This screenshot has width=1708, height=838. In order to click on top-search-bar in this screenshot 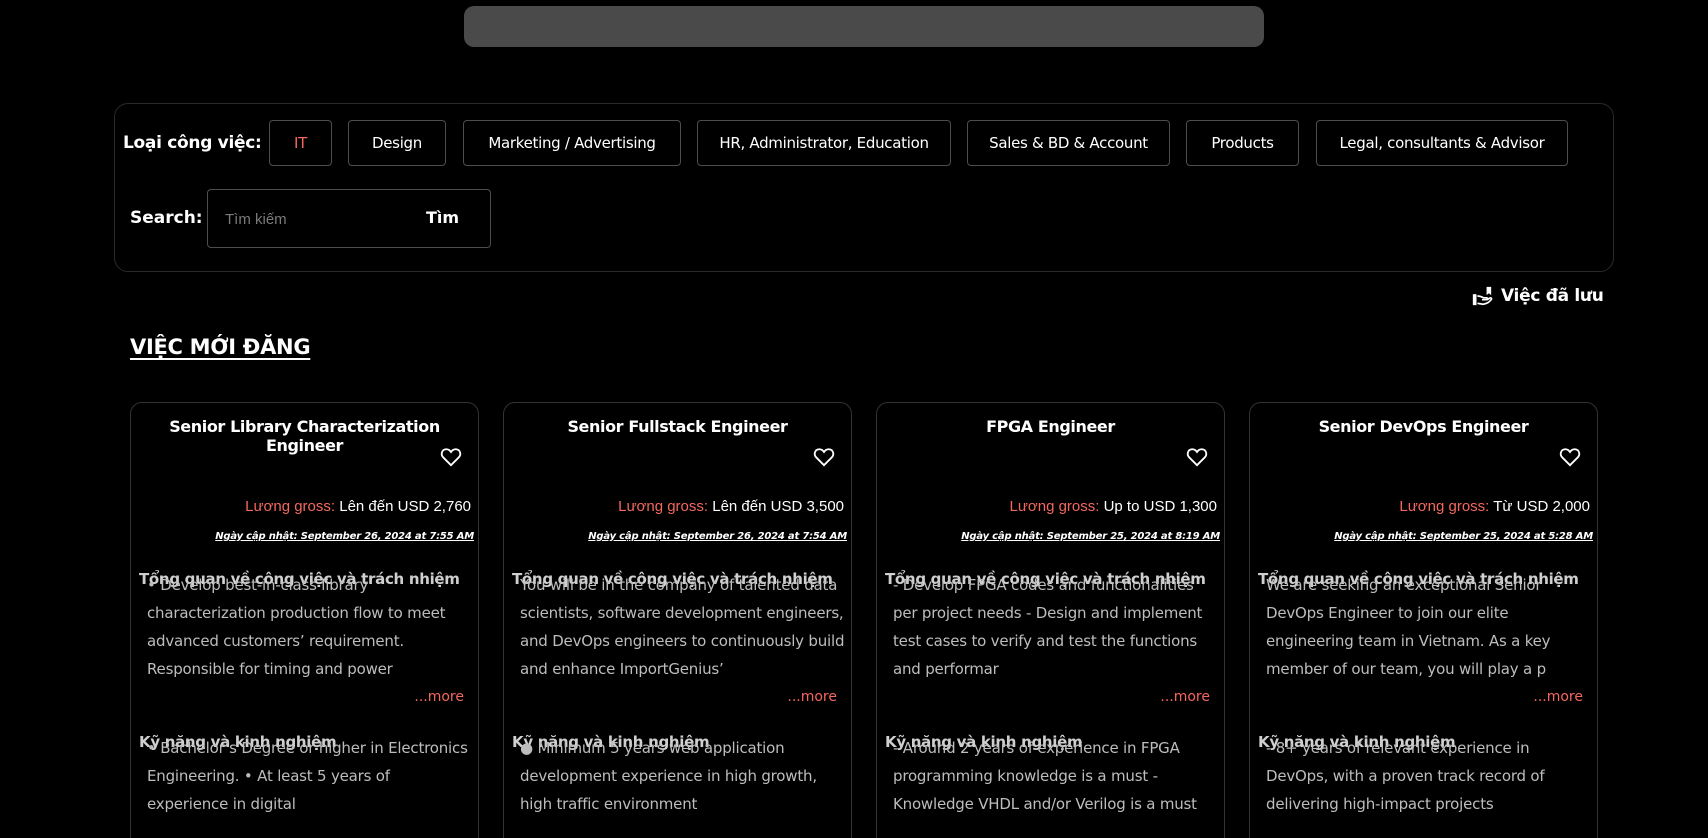, I will do `click(864, 26)`.